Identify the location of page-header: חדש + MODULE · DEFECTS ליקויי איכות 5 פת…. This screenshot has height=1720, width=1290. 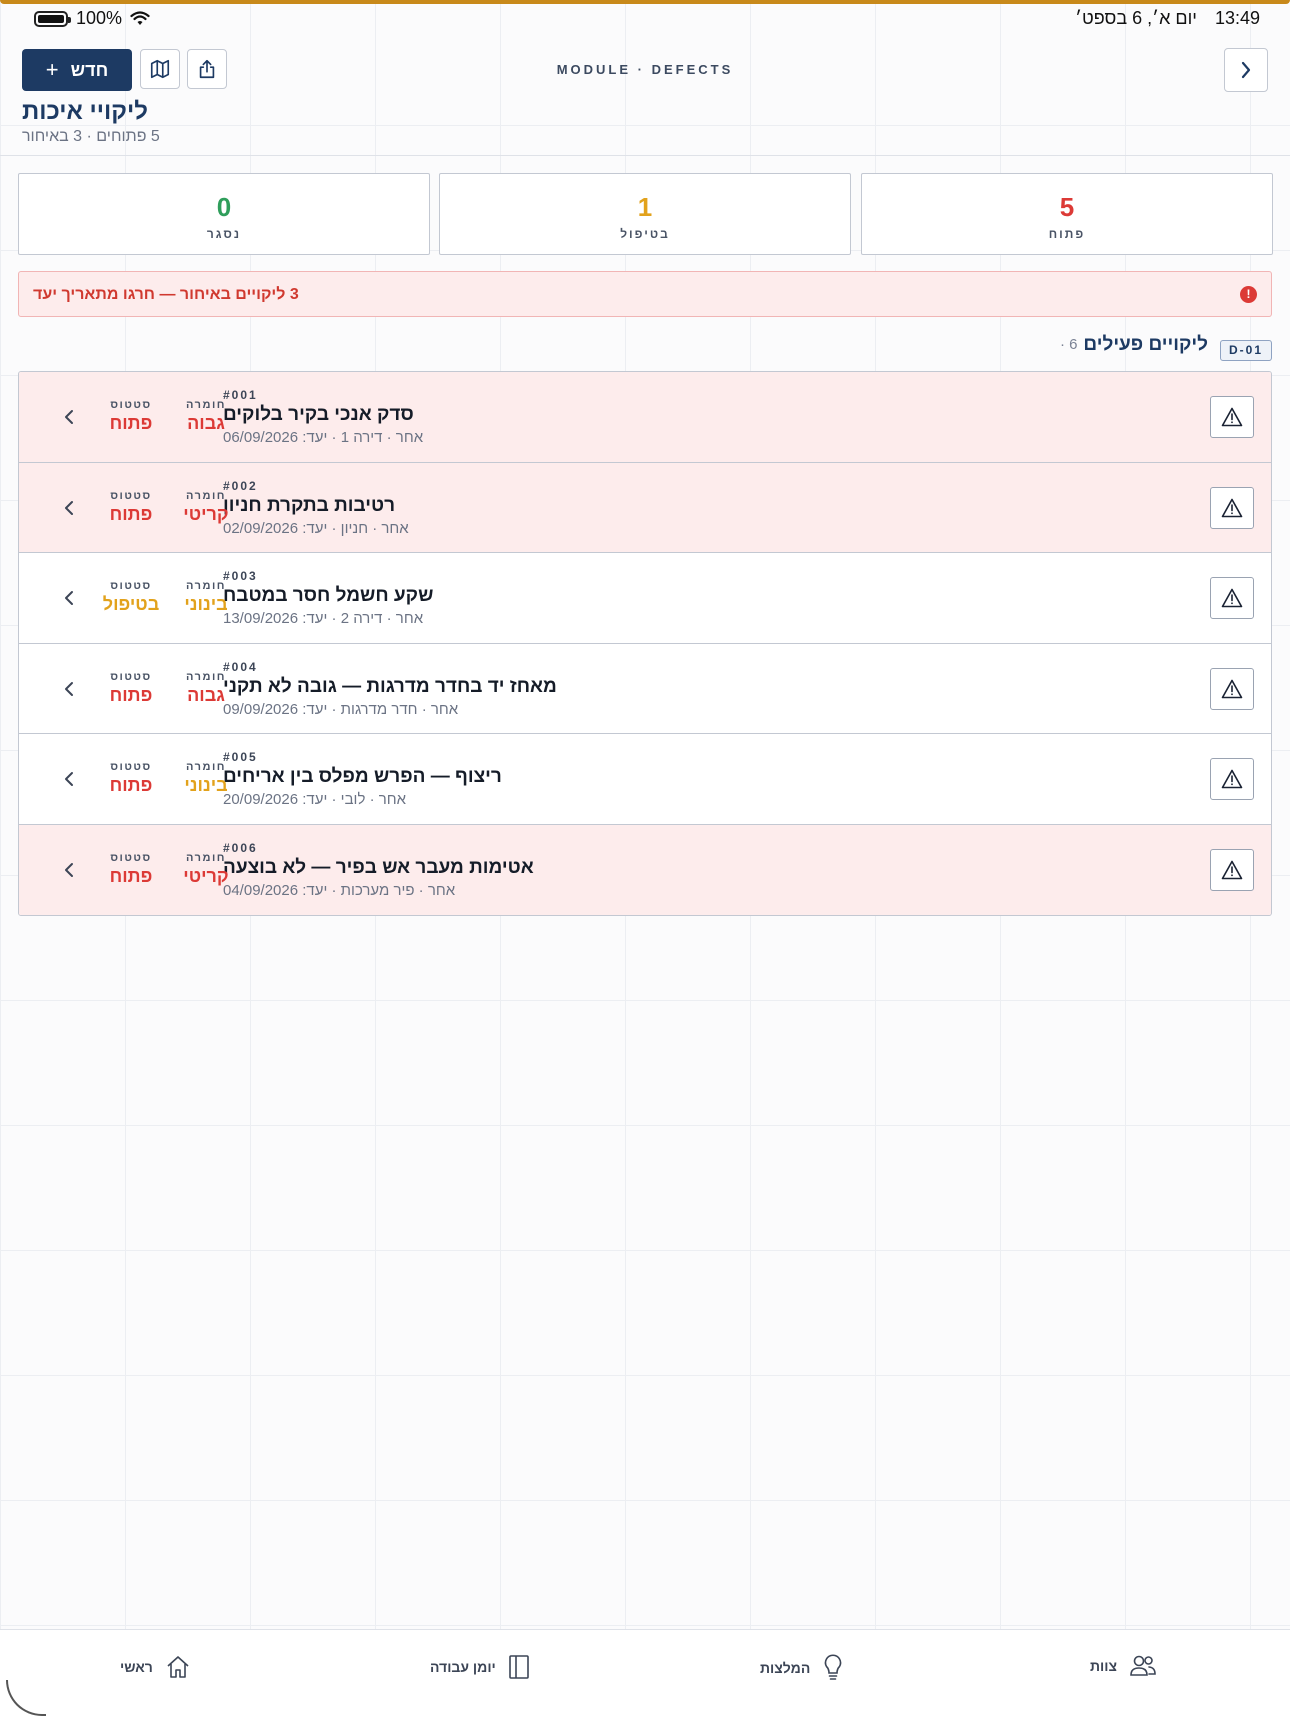
(645, 96).